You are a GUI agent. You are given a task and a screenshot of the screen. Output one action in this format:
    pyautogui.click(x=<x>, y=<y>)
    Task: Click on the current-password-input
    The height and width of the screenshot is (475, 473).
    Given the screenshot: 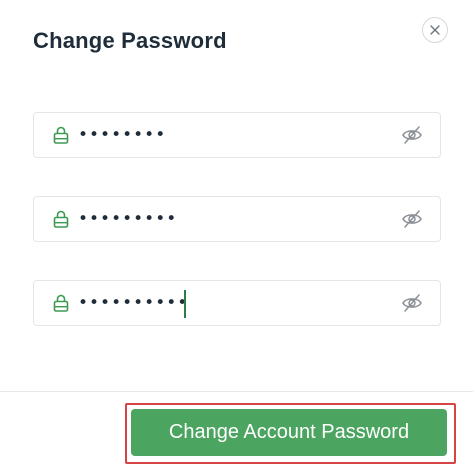 What is the action you would take?
    pyautogui.click(x=233, y=135)
    